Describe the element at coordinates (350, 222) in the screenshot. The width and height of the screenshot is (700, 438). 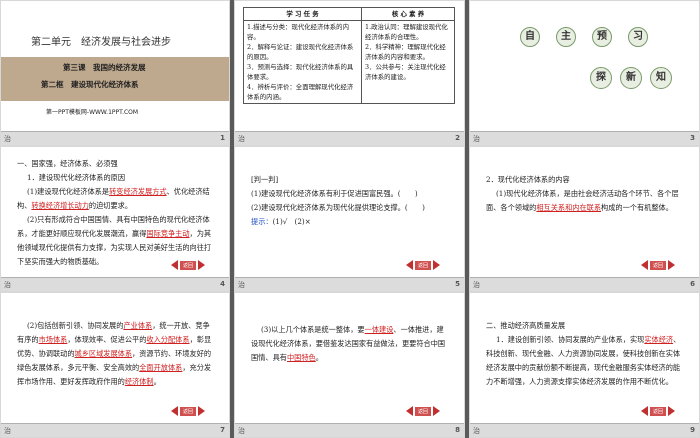
I see `answer-line: 提示：(1)√ (2)×` at that location.